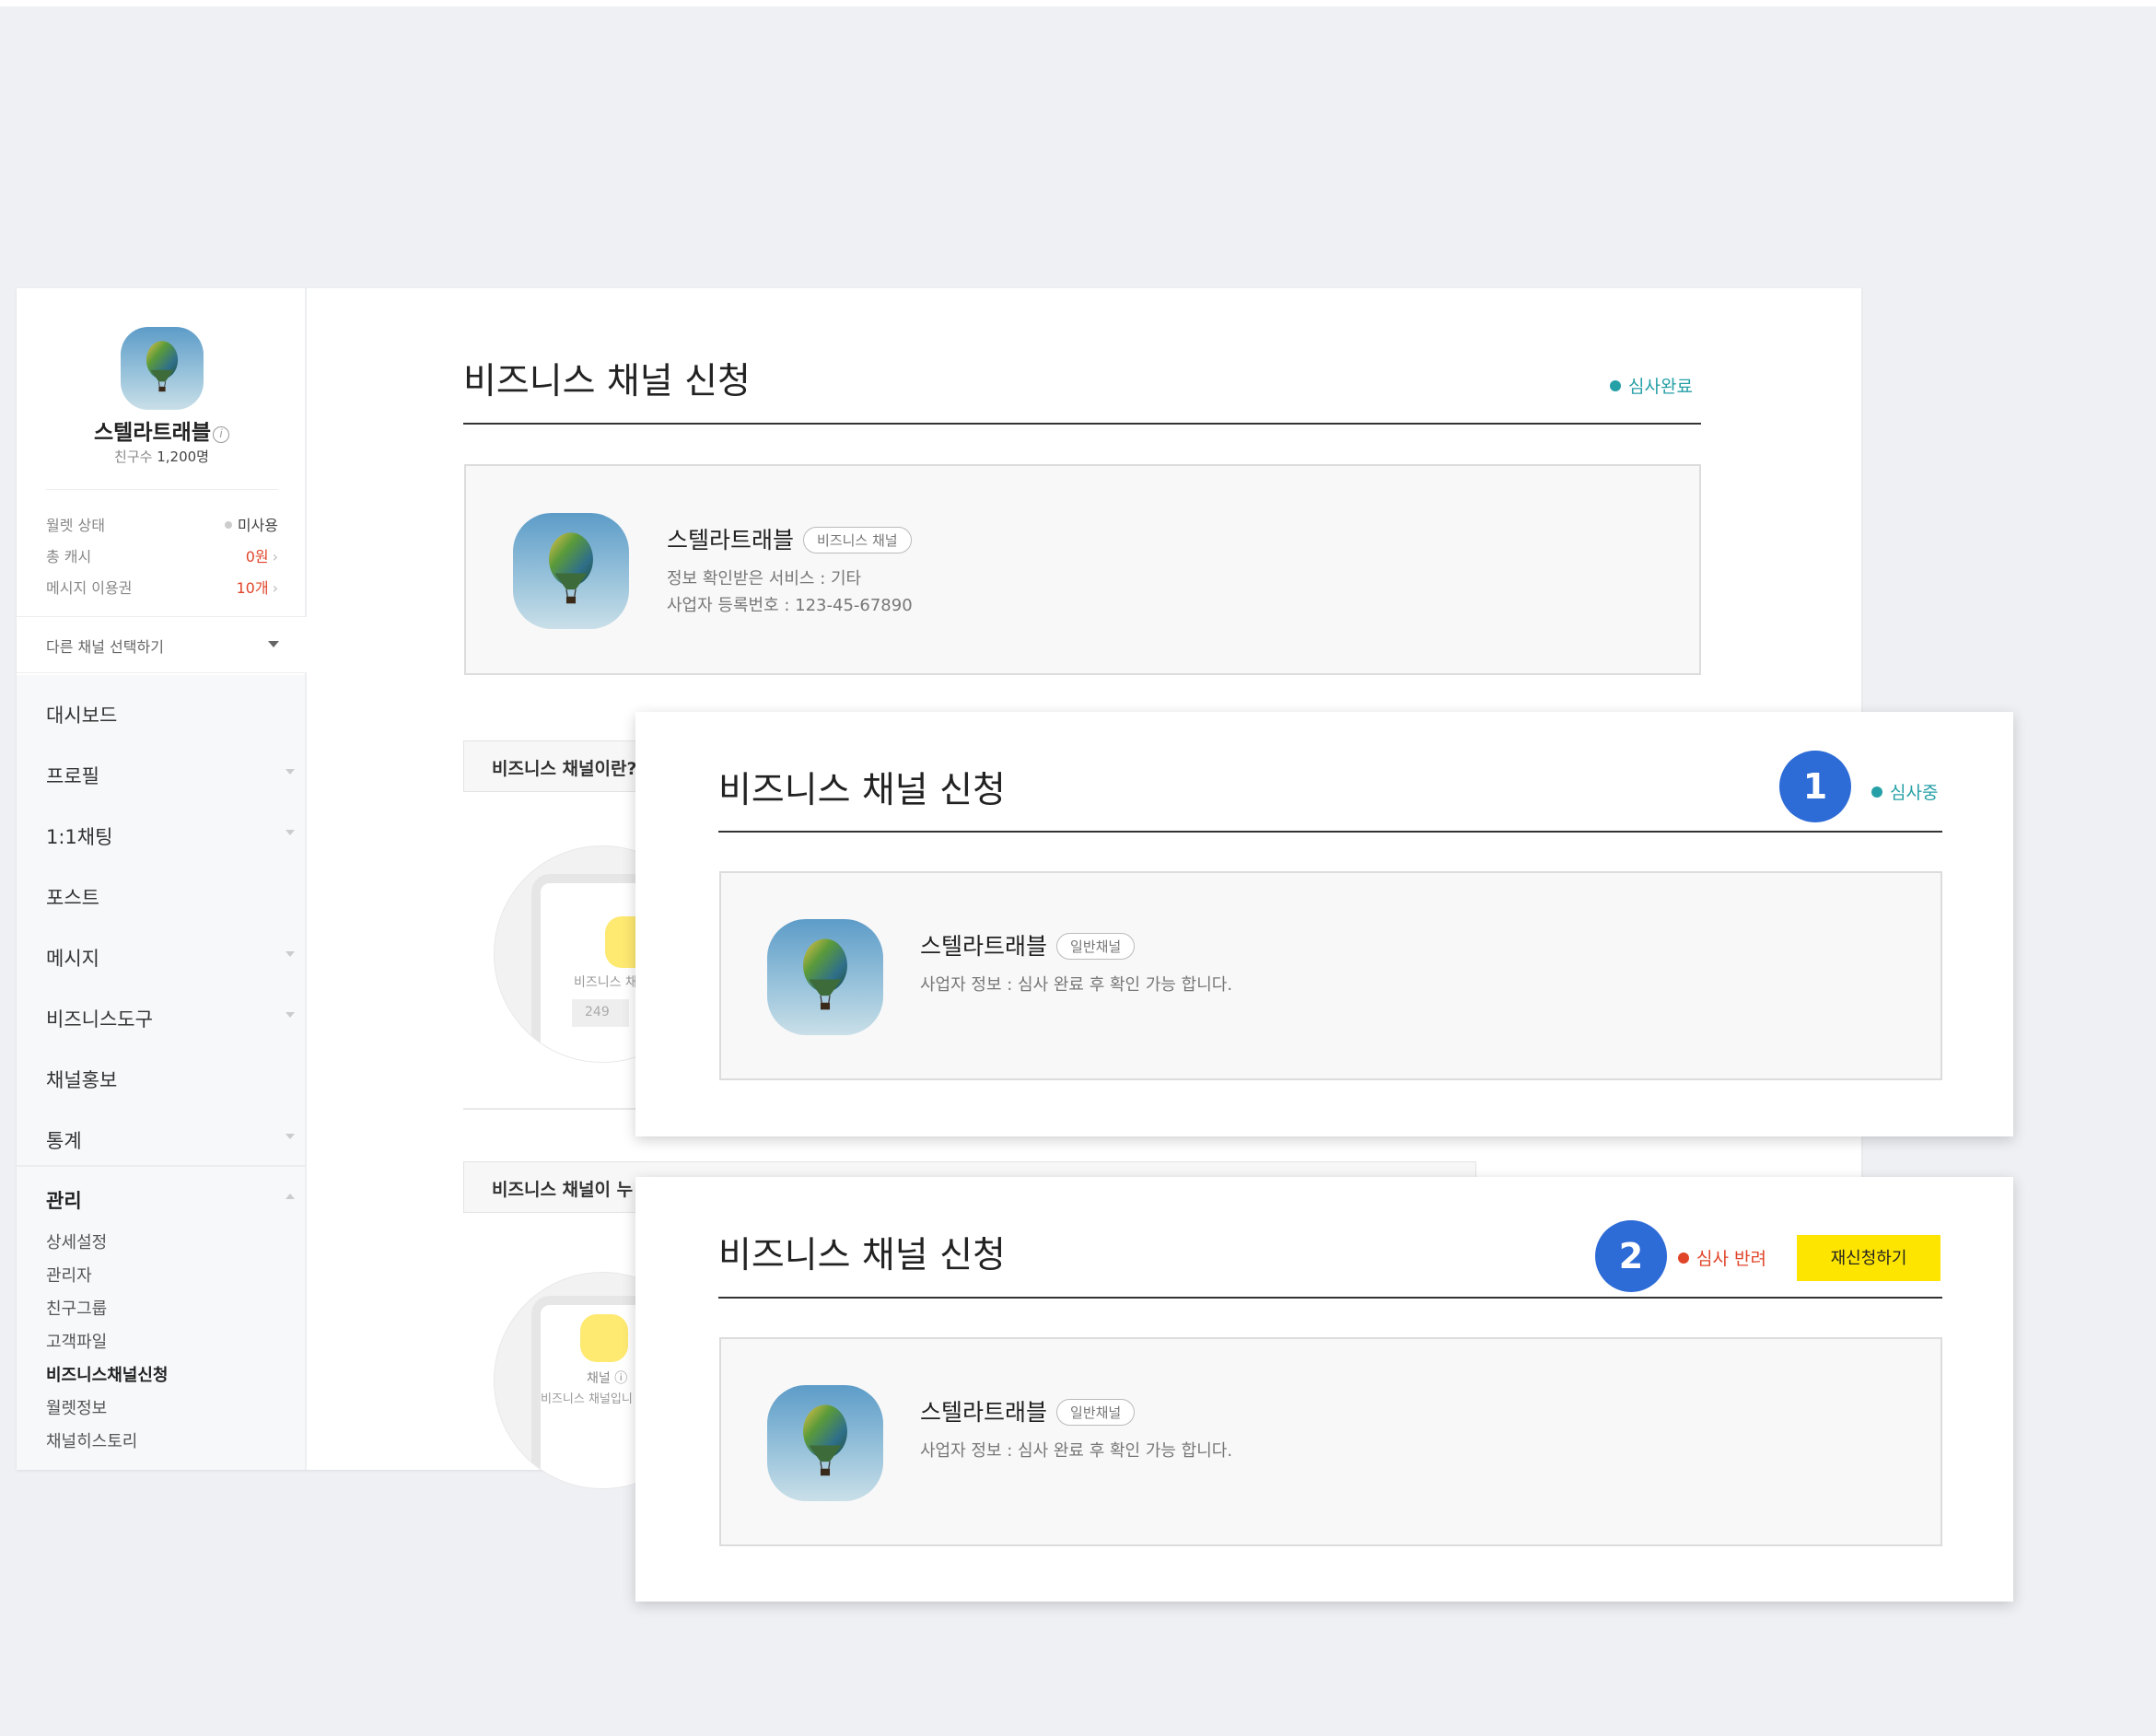 This screenshot has height=1736, width=2156. Describe the element at coordinates (183, 457) in the screenshot. I see `friends-value: 1,200명` at that location.